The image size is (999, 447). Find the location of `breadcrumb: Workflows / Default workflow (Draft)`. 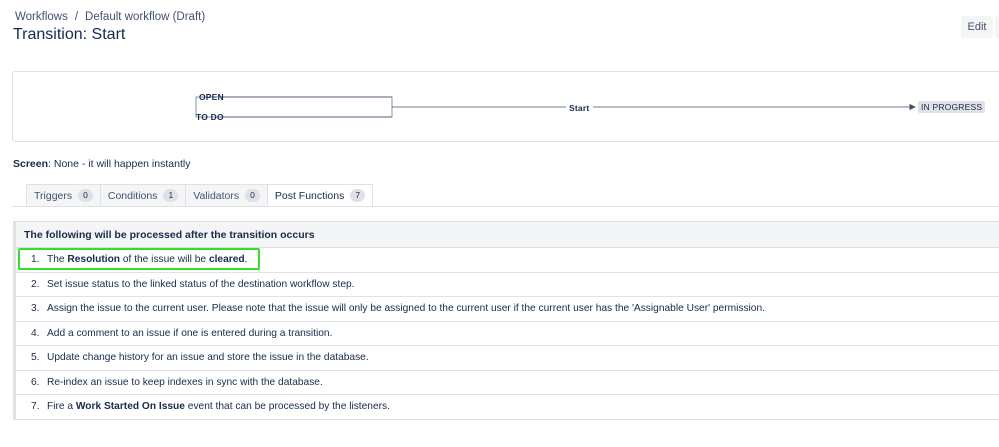

breadcrumb: Workflows / Default workflow (Draft) is located at coordinates (110, 17).